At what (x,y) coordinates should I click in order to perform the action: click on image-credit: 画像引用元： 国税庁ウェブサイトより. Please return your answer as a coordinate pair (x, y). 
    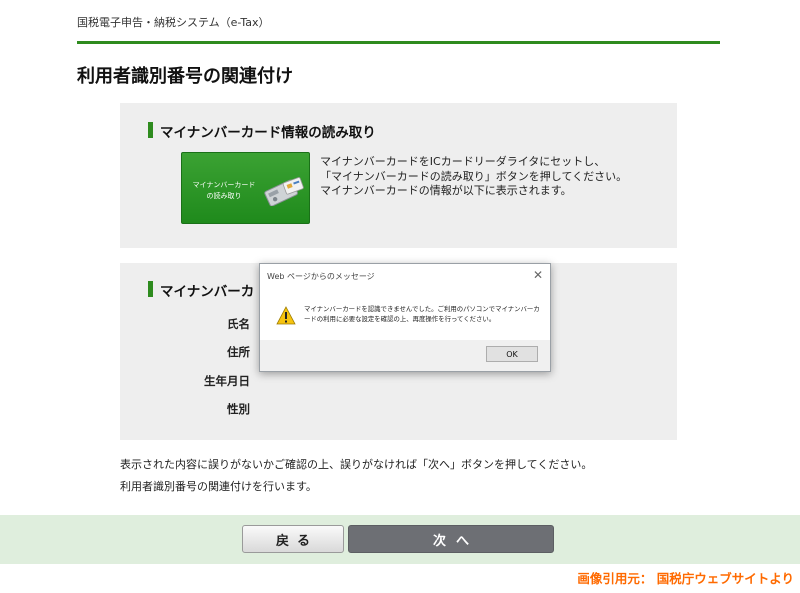
    Looking at the image, I should click on (685, 578).